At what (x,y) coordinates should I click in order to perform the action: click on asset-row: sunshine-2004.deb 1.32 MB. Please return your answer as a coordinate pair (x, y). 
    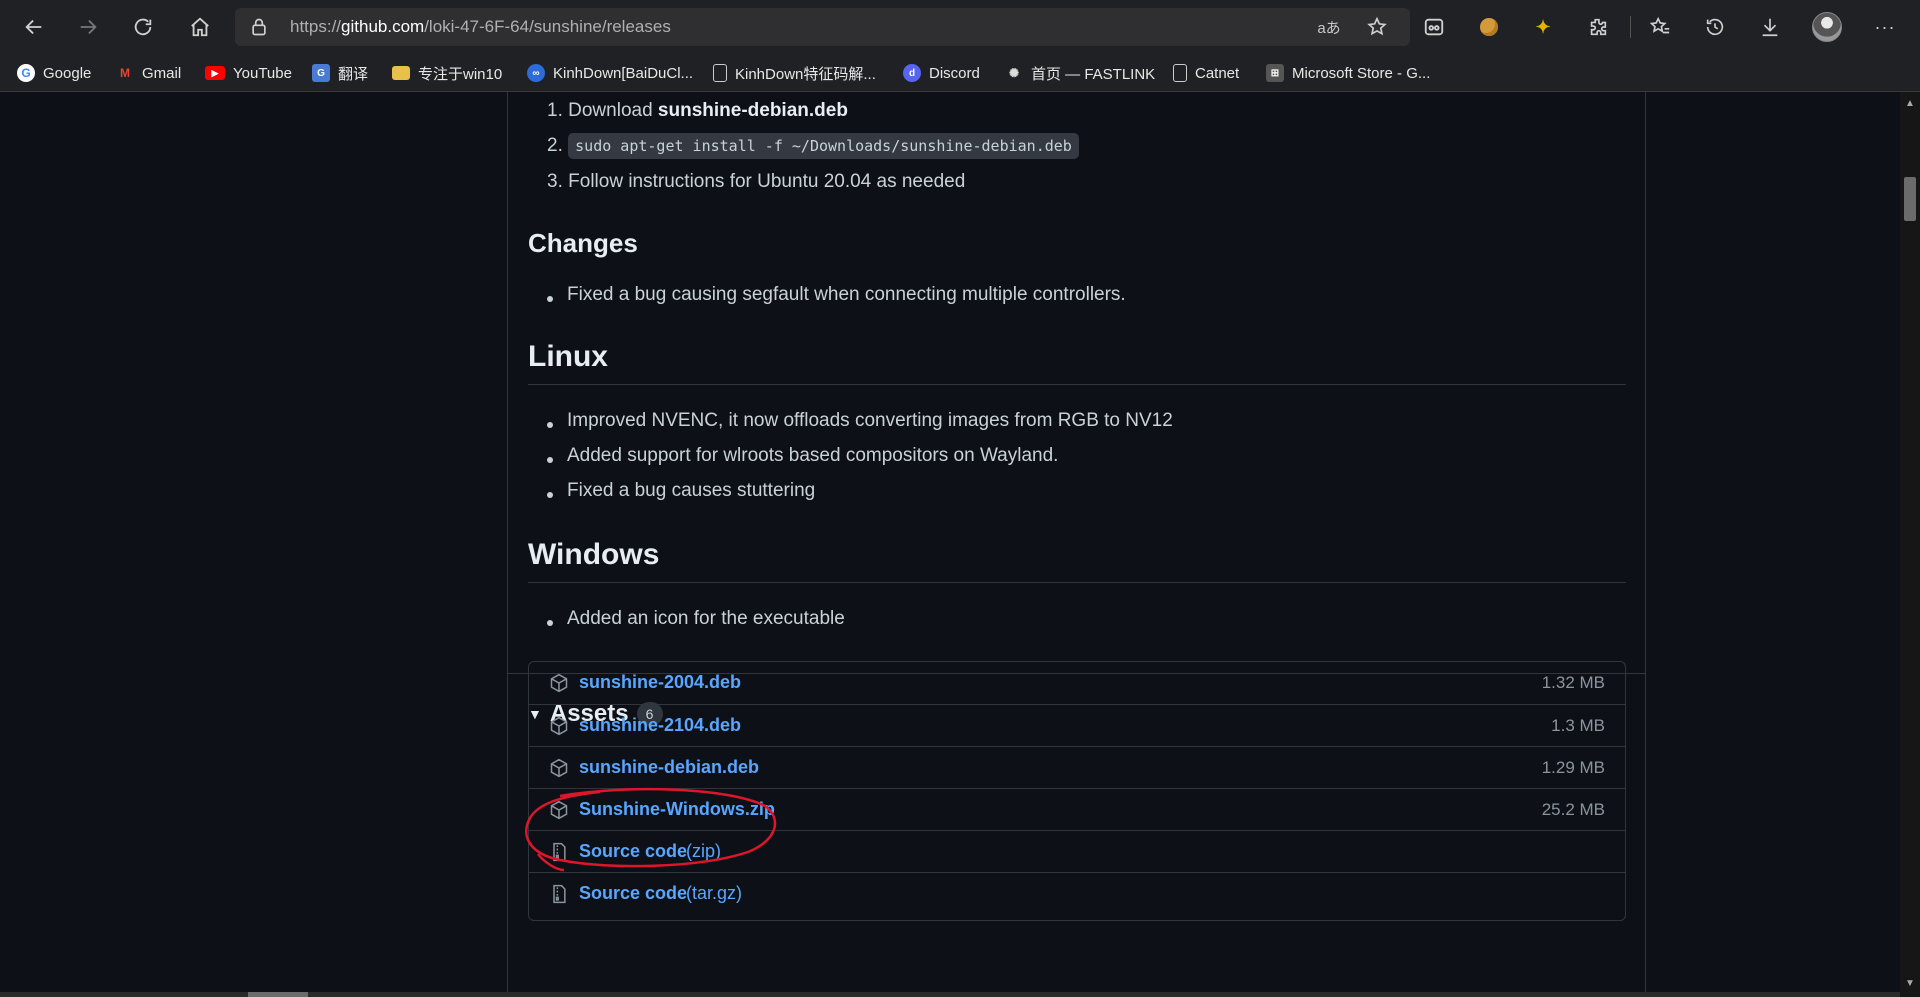
    Looking at the image, I should click on (1077, 683).